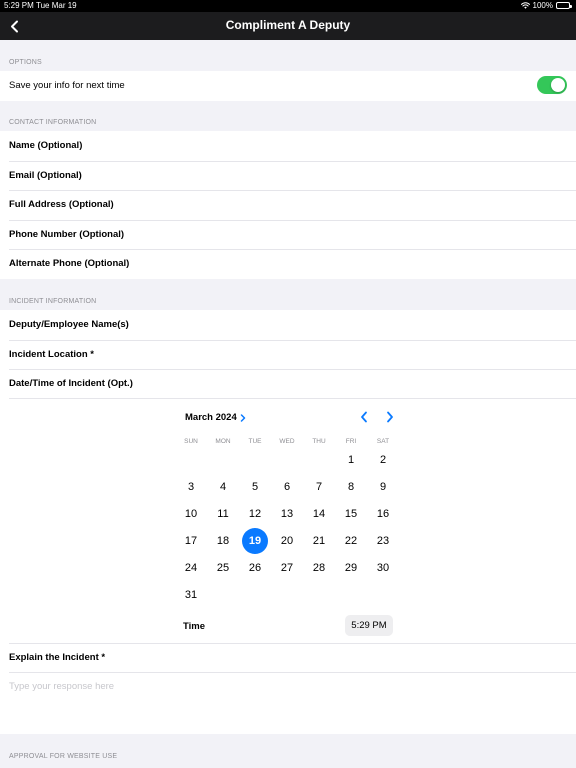  Describe the element at coordinates (287, 568) in the screenshot. I see `calendar-day: 27` at that location.